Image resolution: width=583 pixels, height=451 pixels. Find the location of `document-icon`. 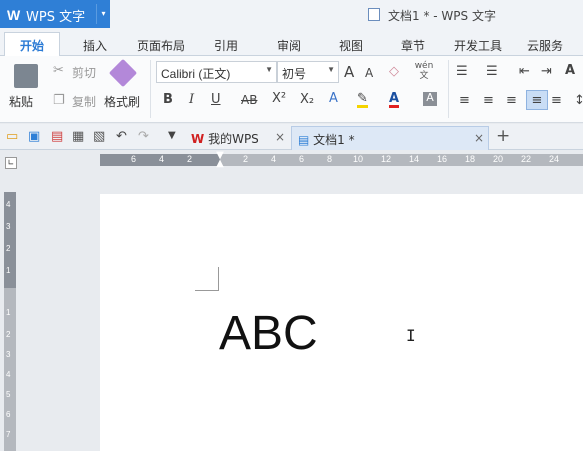

document-icon is located at coordinates (374, 14).